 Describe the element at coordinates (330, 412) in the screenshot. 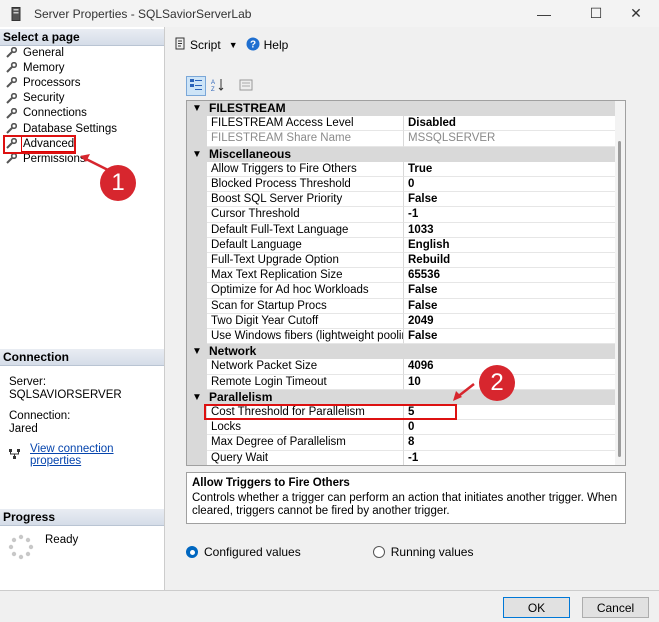

I see `cost-threshold-highlight-box` at that location.